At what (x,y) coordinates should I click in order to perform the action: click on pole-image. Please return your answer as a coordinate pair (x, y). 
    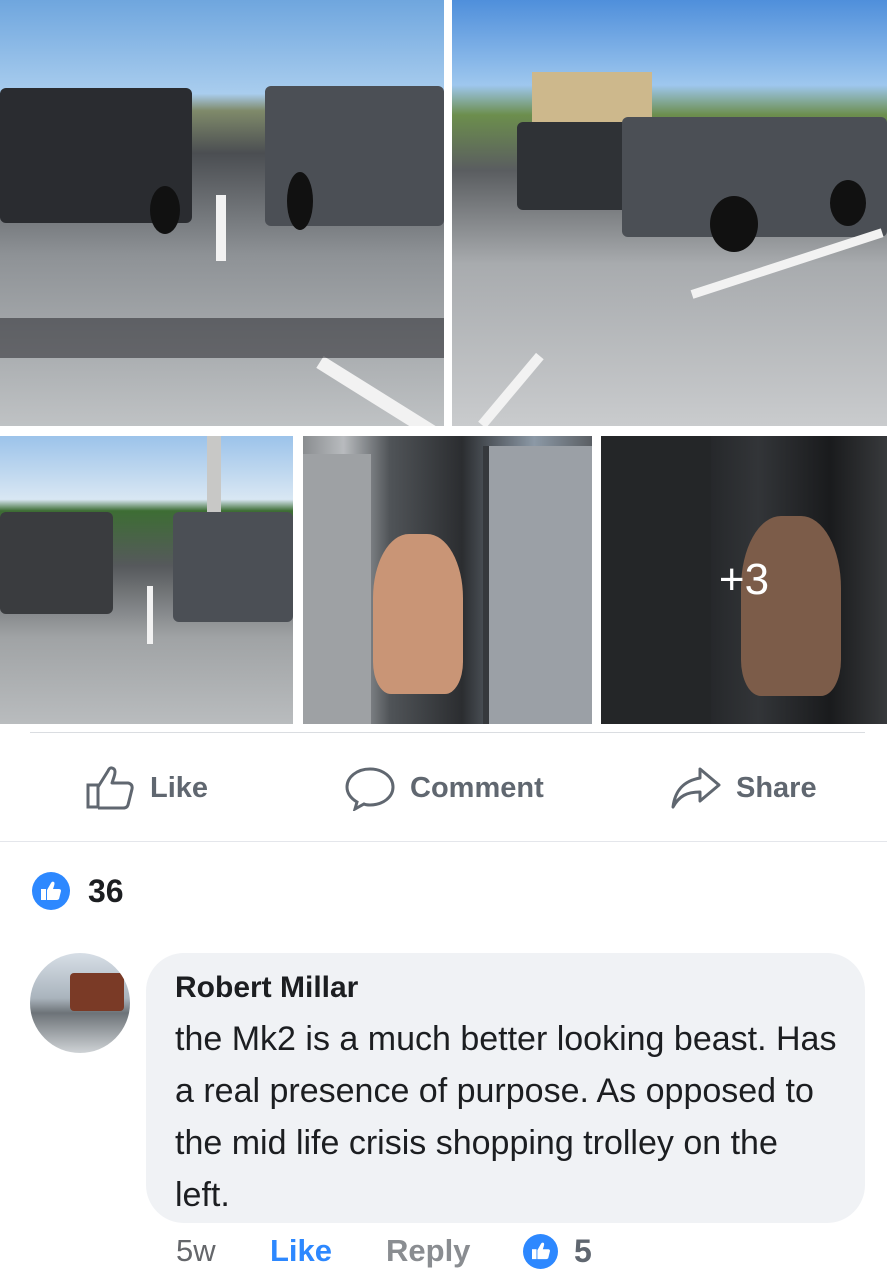
    Looking at the image, I should click on (214, 474).